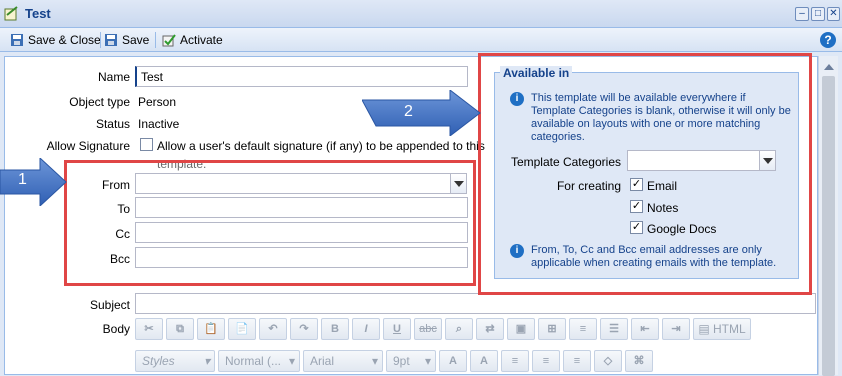 This screenshot has width=842, height=376. What do you see at coordinates (722, 329) in the screenshot?
I see `html-button: ▤ HTML` at bounding box center [722, 329].